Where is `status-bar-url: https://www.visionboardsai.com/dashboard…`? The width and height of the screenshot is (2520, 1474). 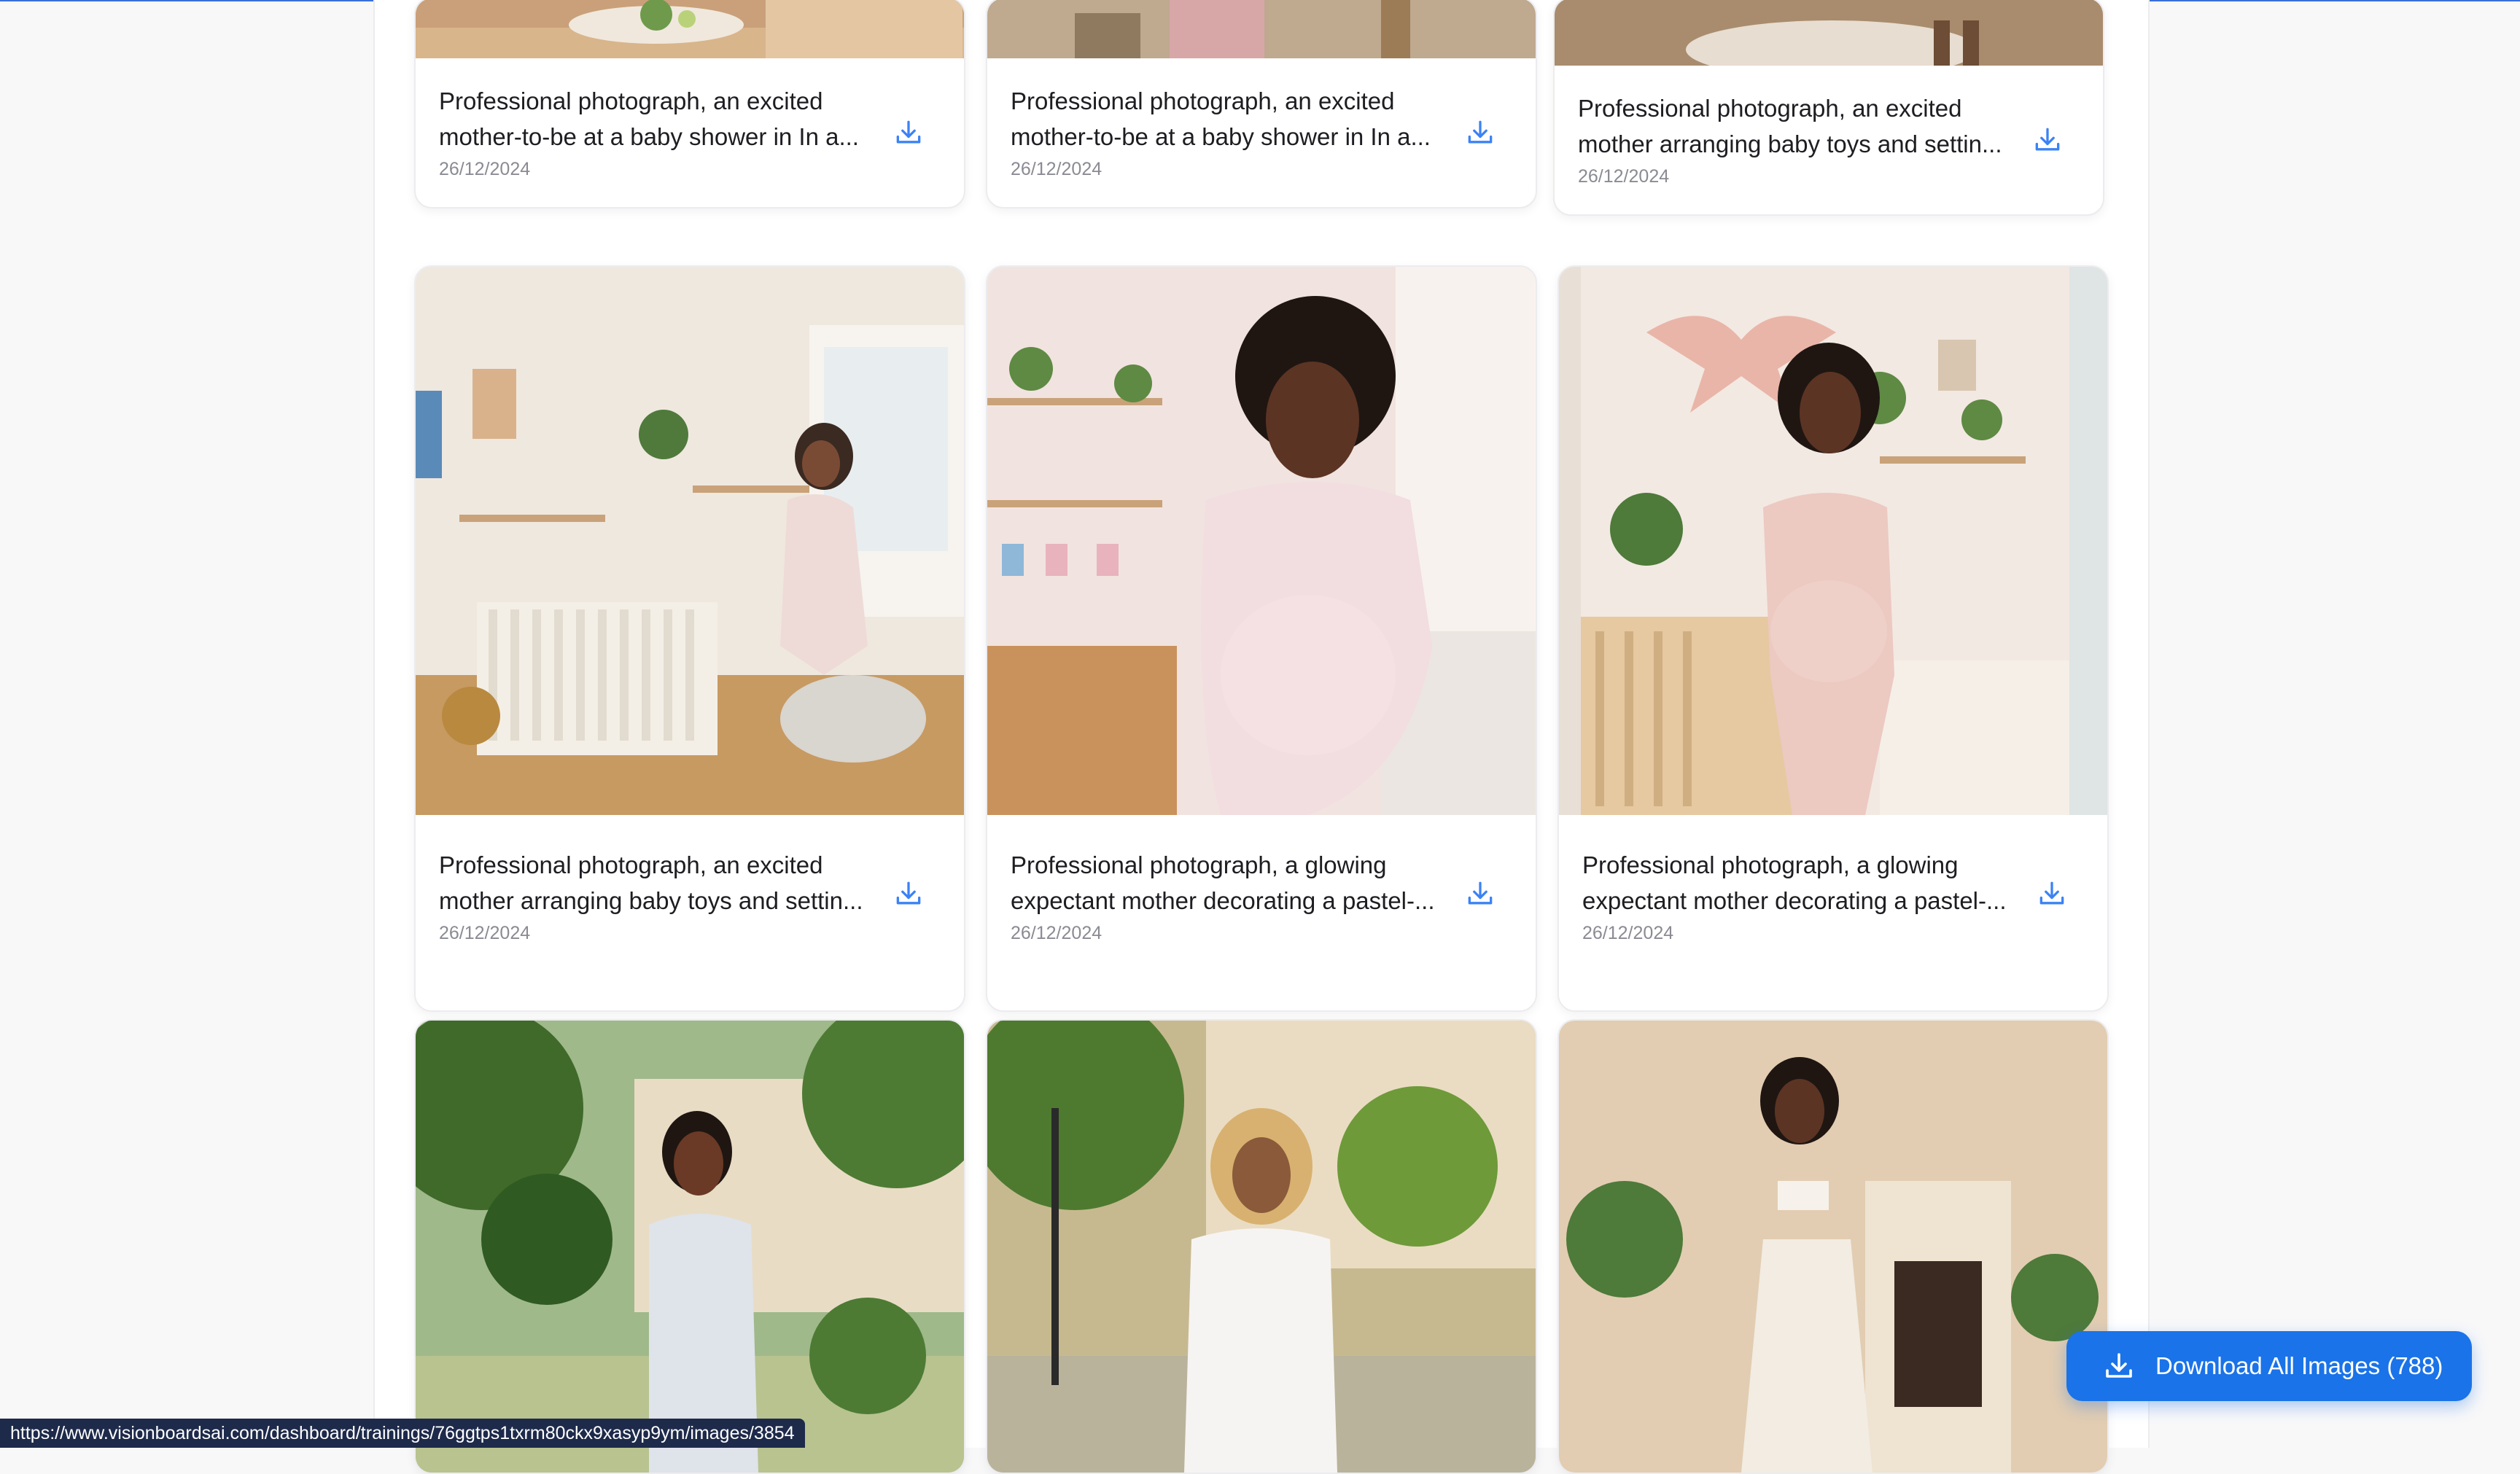
status-bar-url: https://www.visionboardsai.com/dashboard… is located at coordinates (402, 1434).